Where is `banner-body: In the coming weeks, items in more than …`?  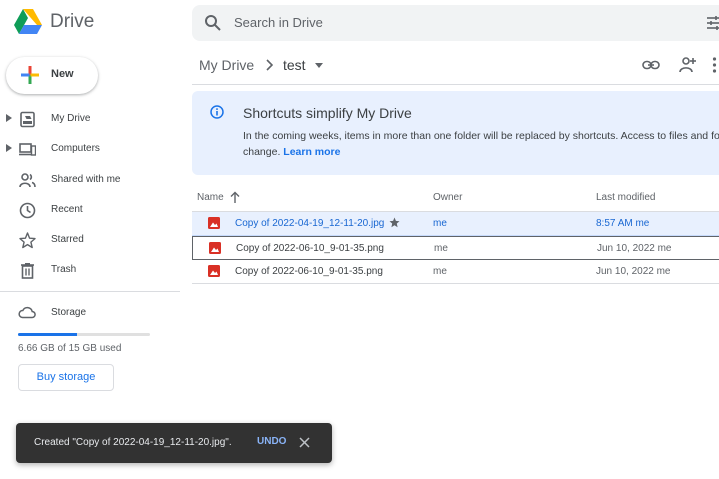 banner-body: In the coming weeks, items in more than … is located at coordinates (481, 136).